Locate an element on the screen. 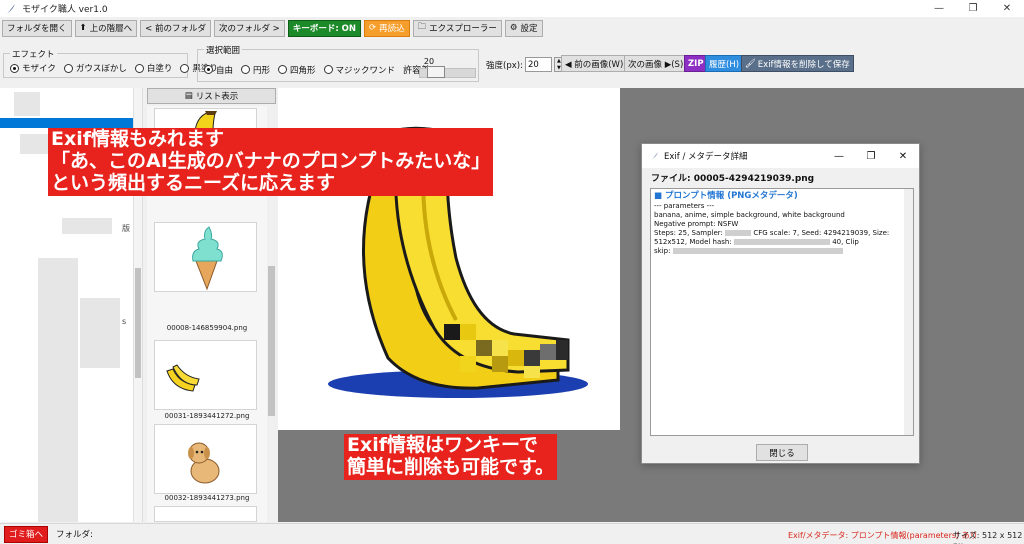 The height and width of the screenshot is (544, 1024). next-folder-label: 次のフォルダ > is located at coordinates (249, 29).